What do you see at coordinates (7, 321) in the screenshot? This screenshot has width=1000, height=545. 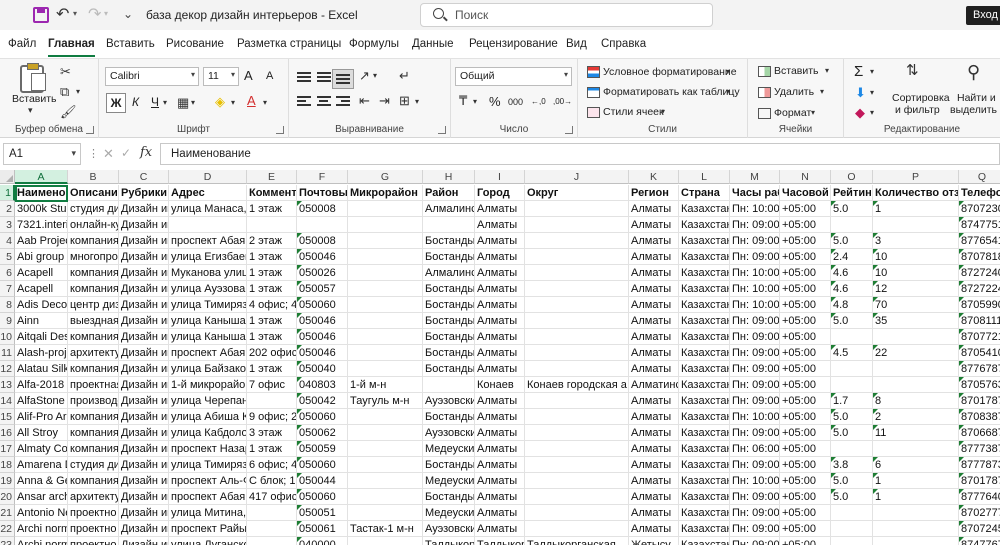 I see `row-header: 9` at bounding box center [7, 321].